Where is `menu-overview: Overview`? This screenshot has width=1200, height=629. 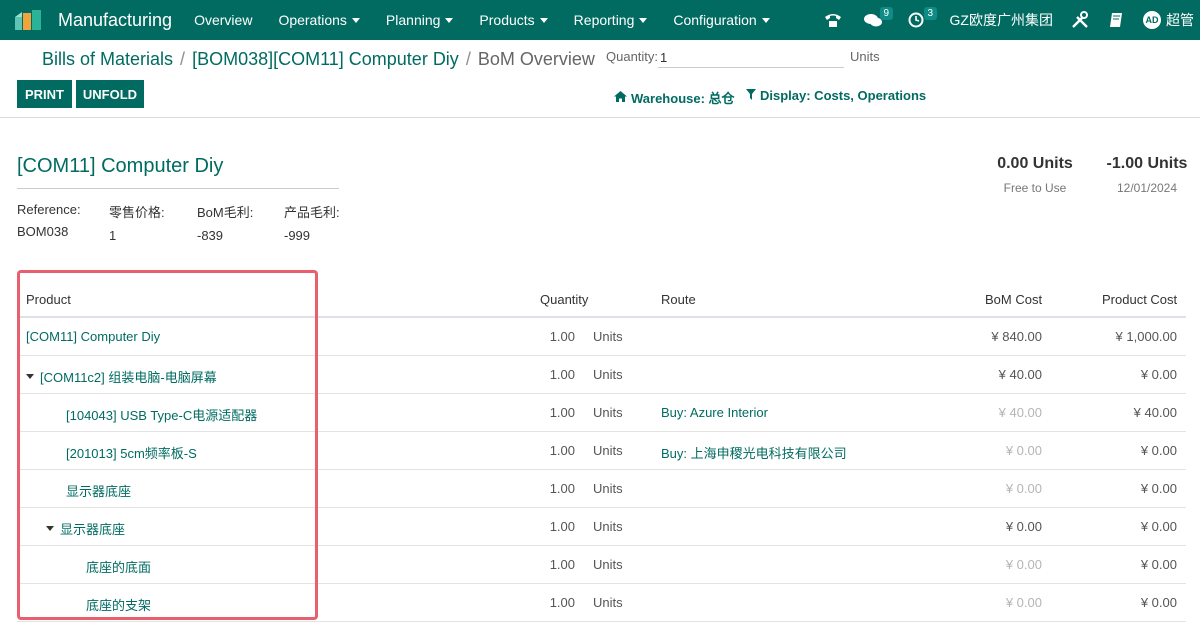 menu-overview: Overview is located at coordinates (223, 20).